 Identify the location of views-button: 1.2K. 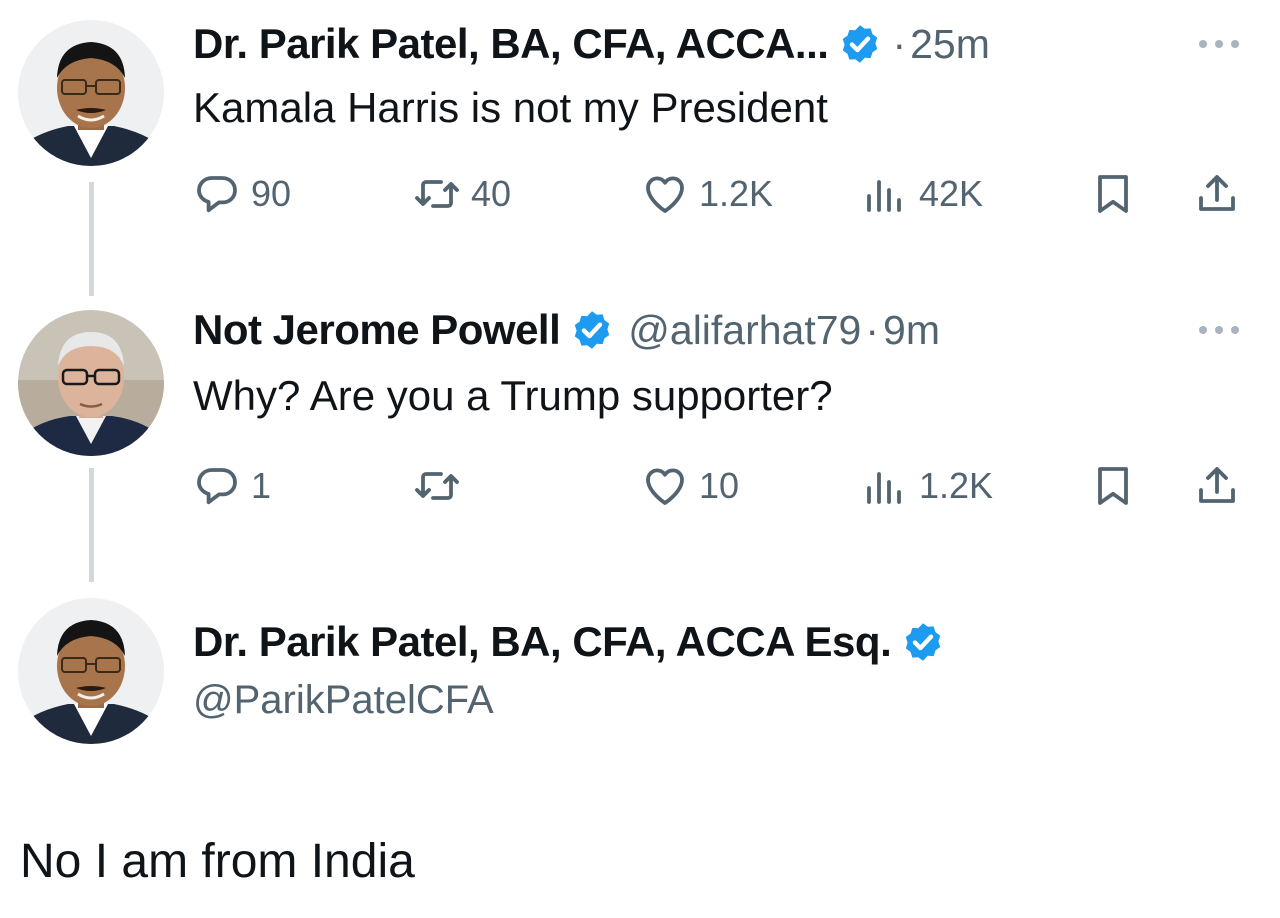
(927, 486).